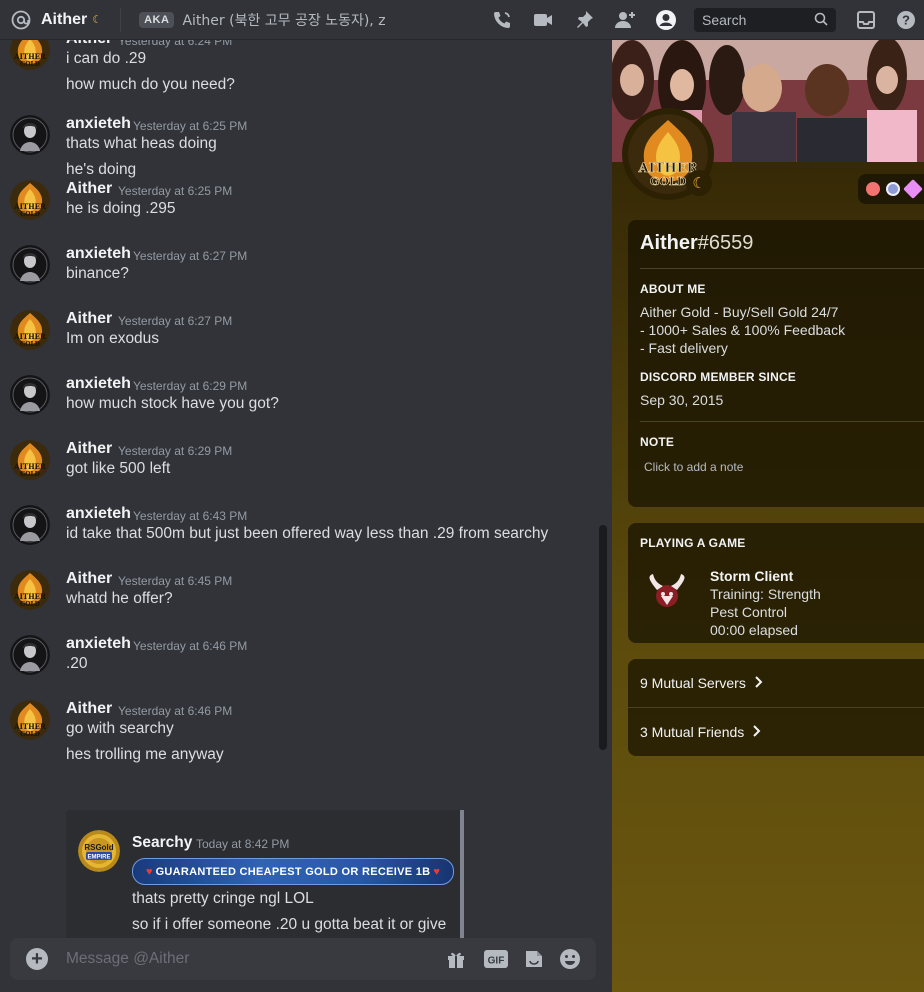 The width and height of the screenshot is (924, 992). Describe the element at coordinates (496, 961) in the screenshot. I see `gif-label: GIF` at that location.